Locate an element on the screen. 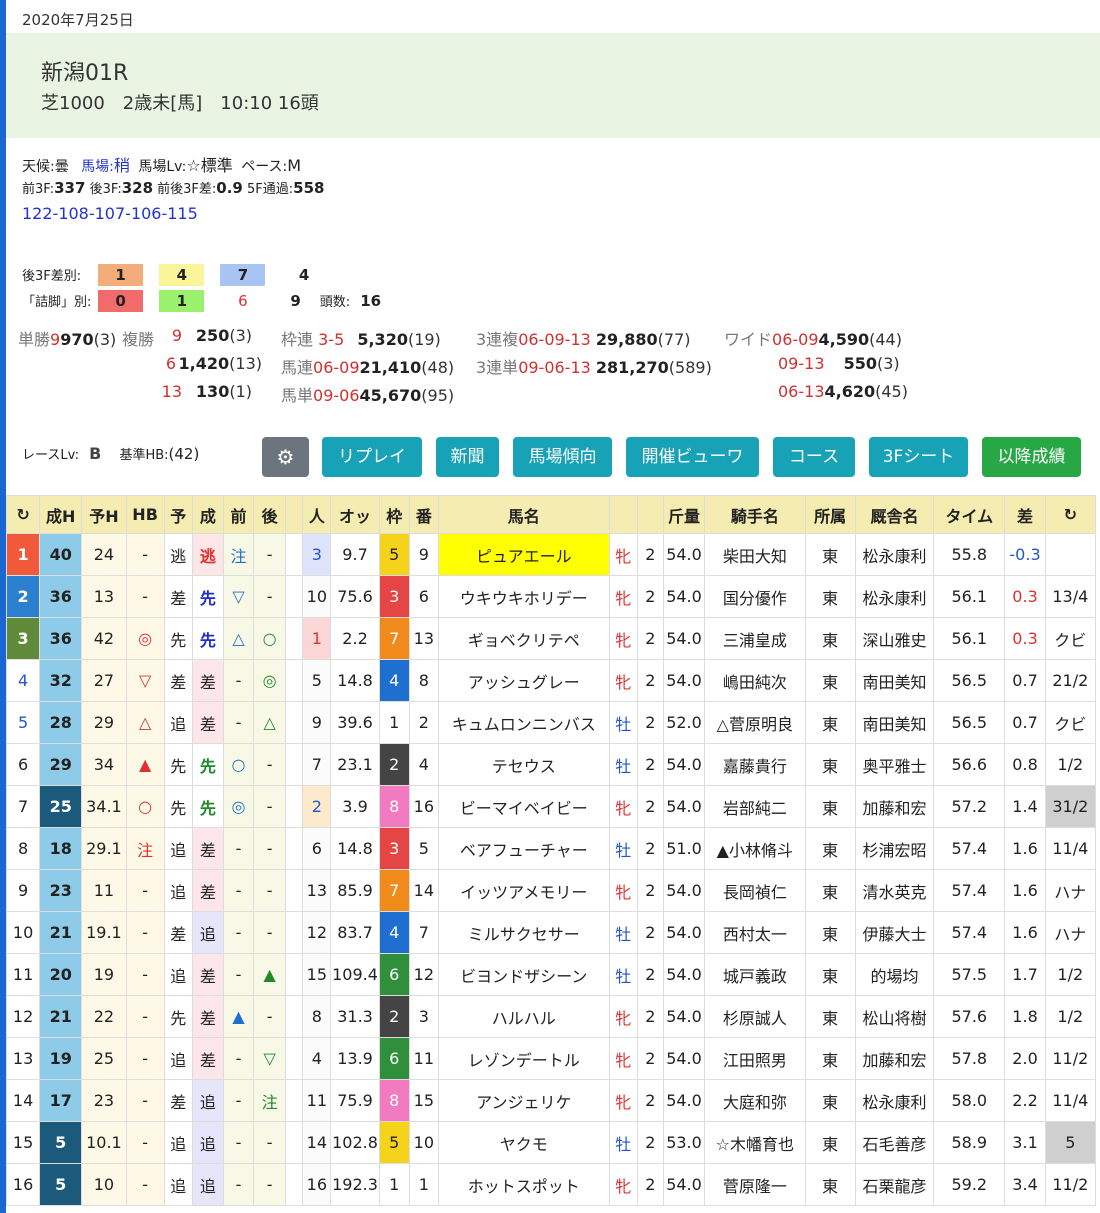 The width and height of the screenshot is (1100, 1213). cell-name: アッシュグレー is located at coordinates (523, 680).